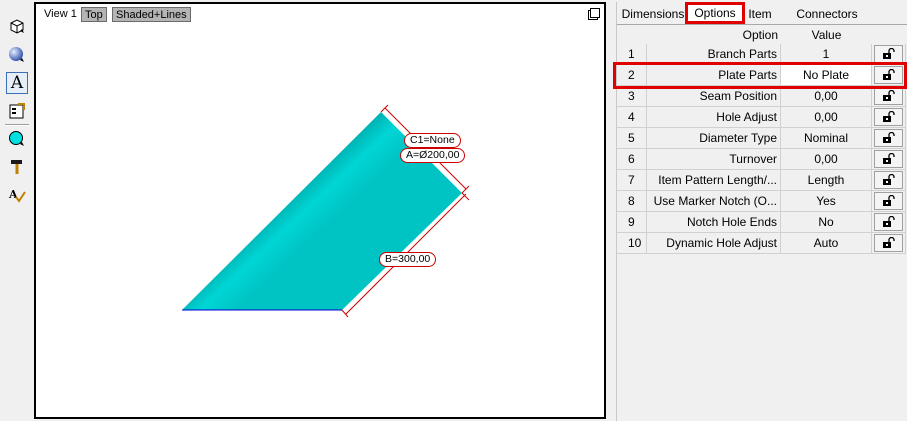 This screenshot has height=421, width=907. I want to click on table-row: 4 Hole Adjust 0,00, so click(761, 117).